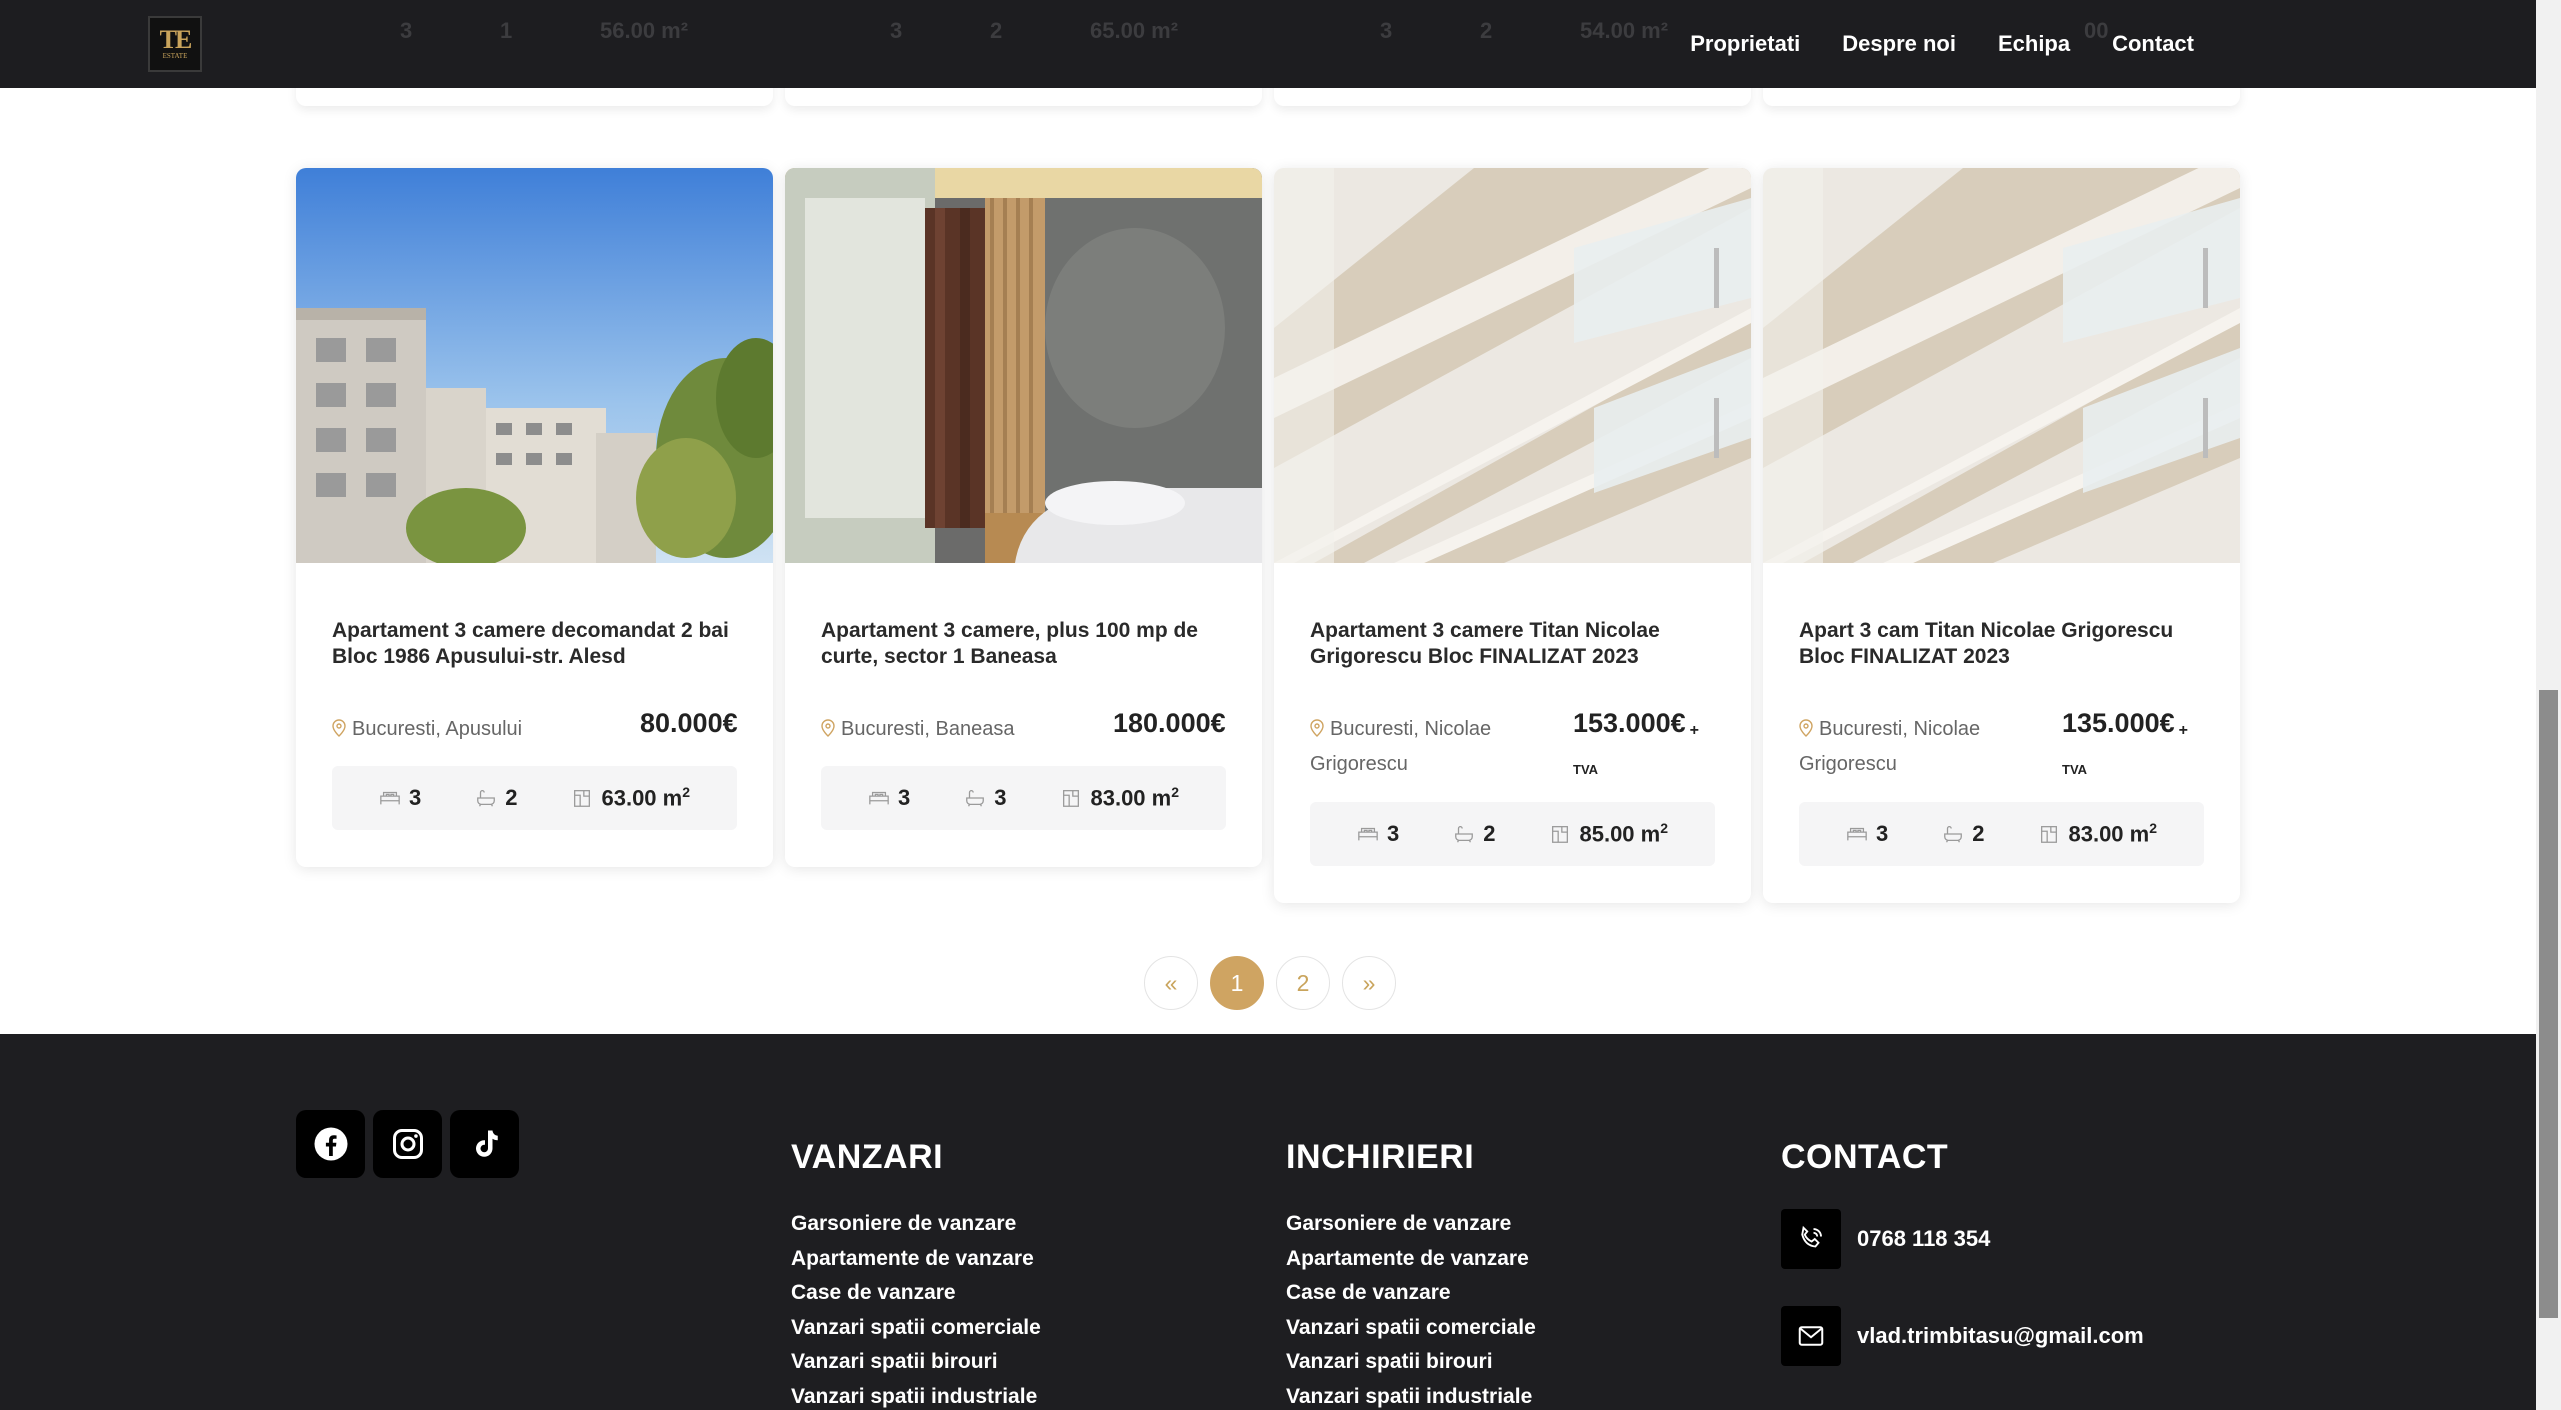  I want to click on area-text: 83.00 m, so click(1131, 798).